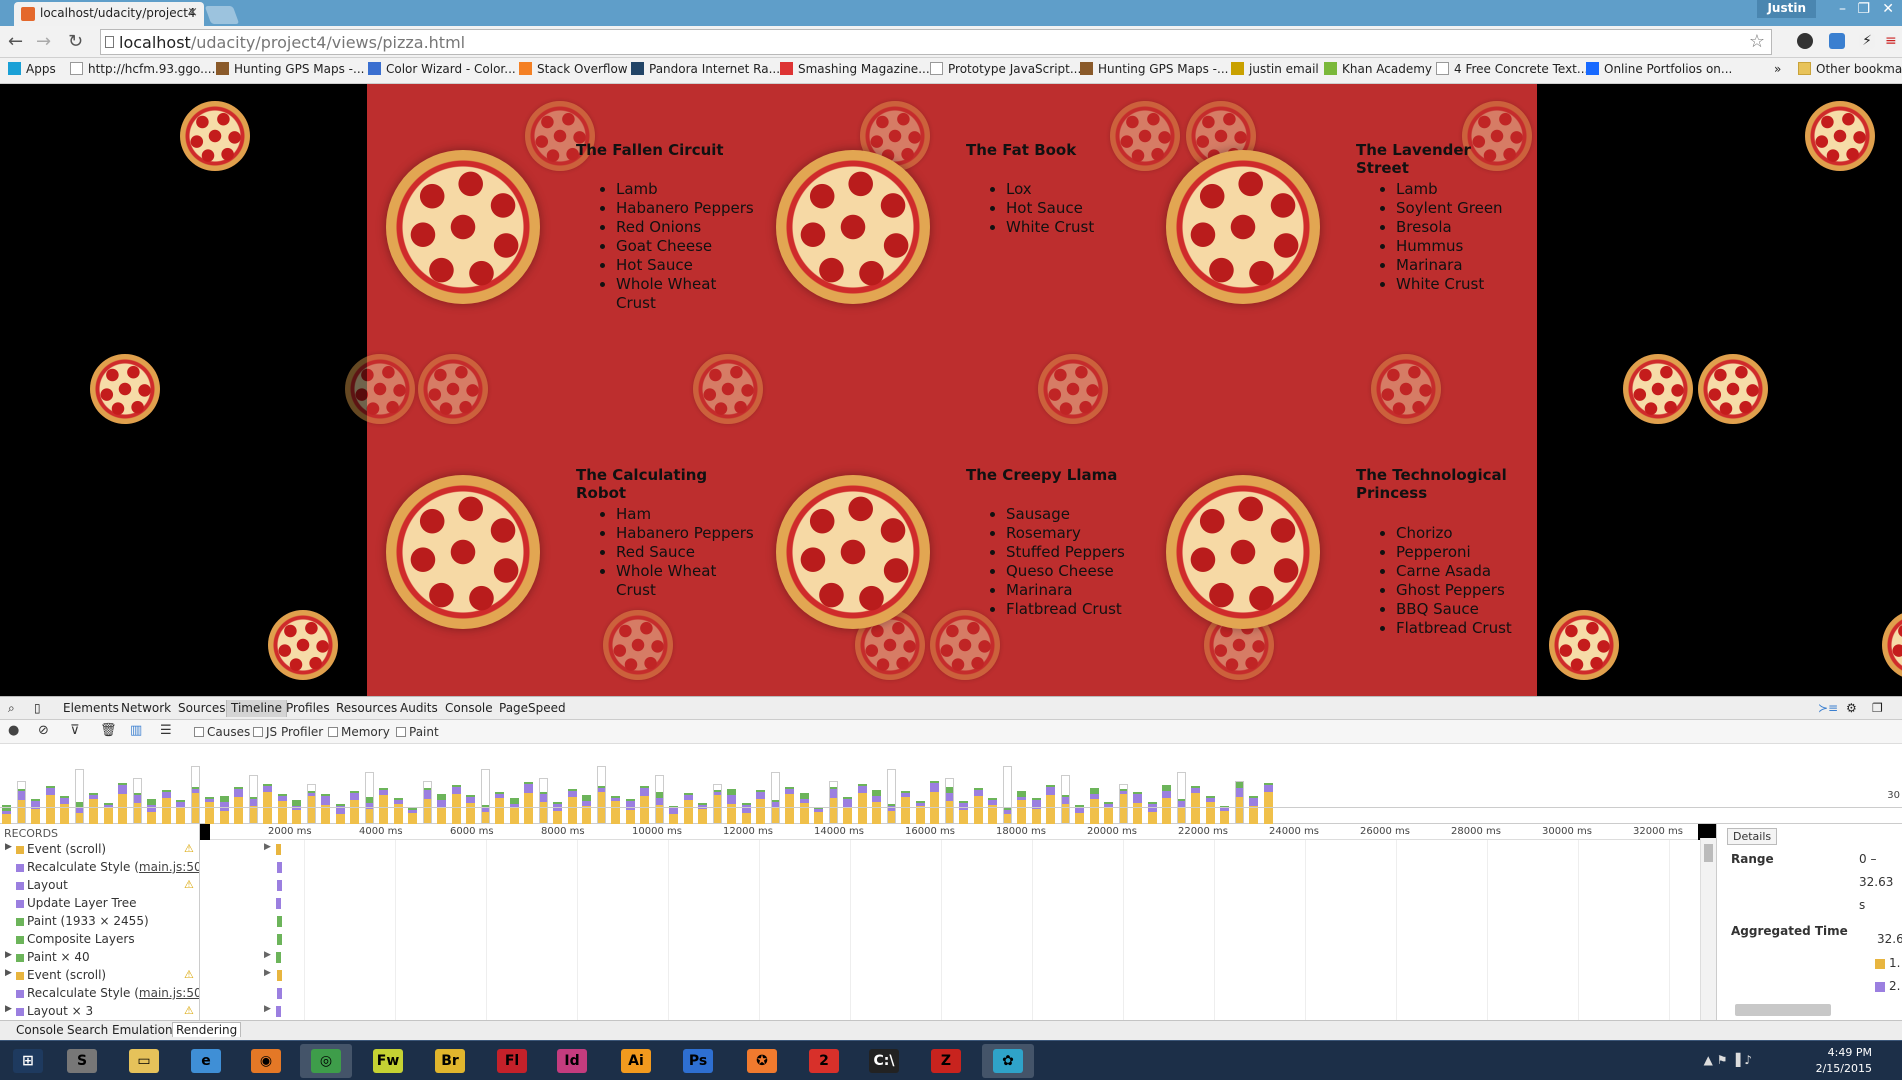  What do you see at coordinates (87, 1030) in the screenshot?
I see `drawer-tab-search: Search` at bounding box center [87, 1030].